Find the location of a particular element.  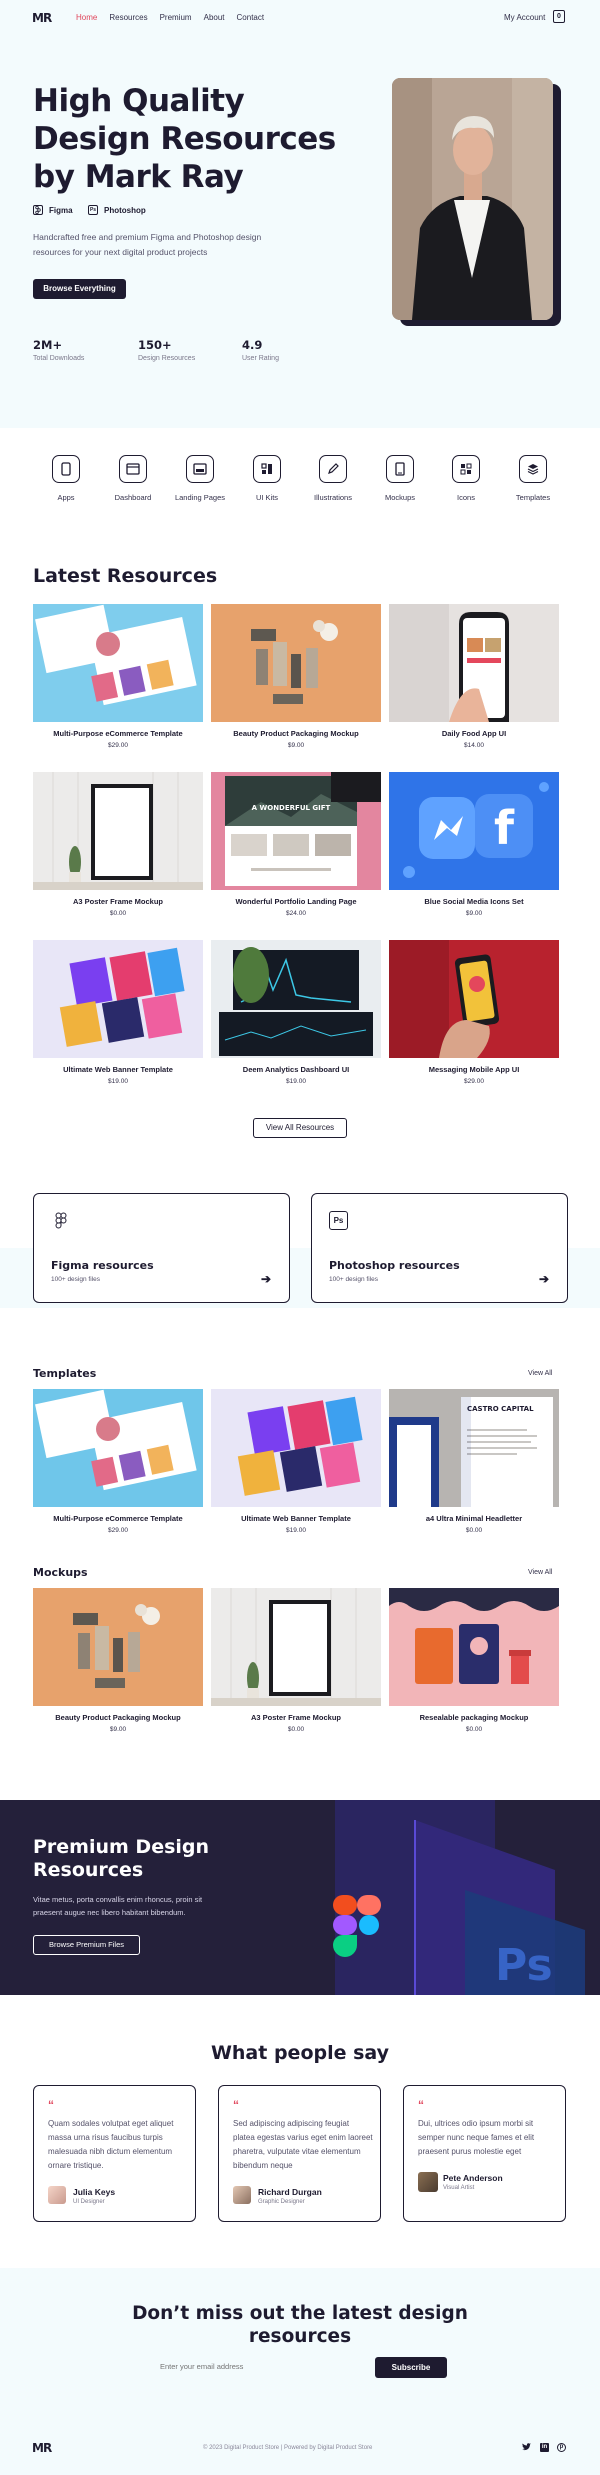

nav-link-about: About is located at coordinates (214, 17).